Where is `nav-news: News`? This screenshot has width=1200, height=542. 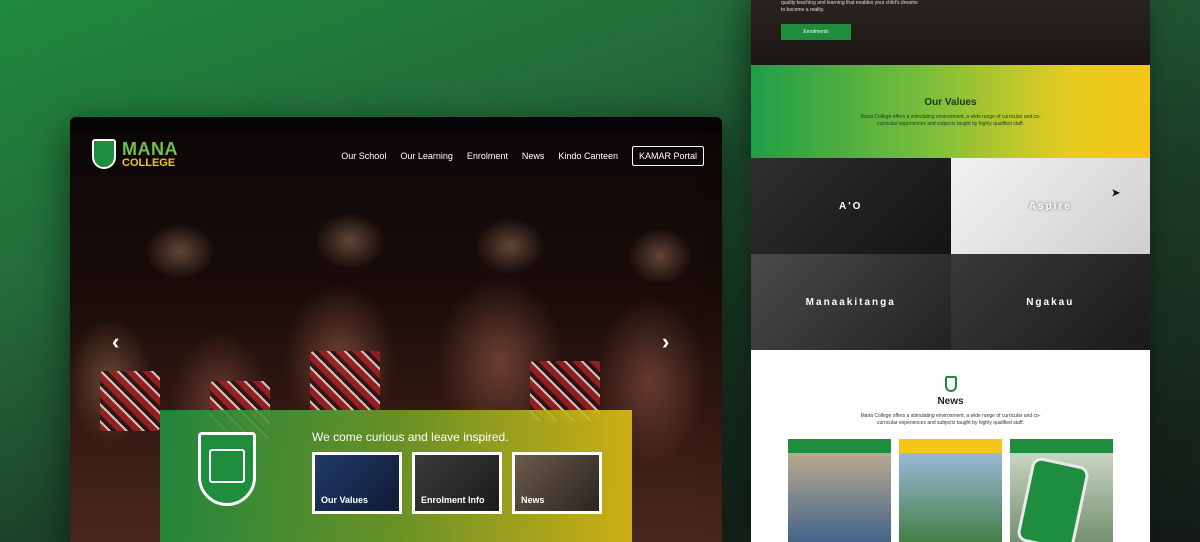
nav-news: News is located at coordinates (533, 156).